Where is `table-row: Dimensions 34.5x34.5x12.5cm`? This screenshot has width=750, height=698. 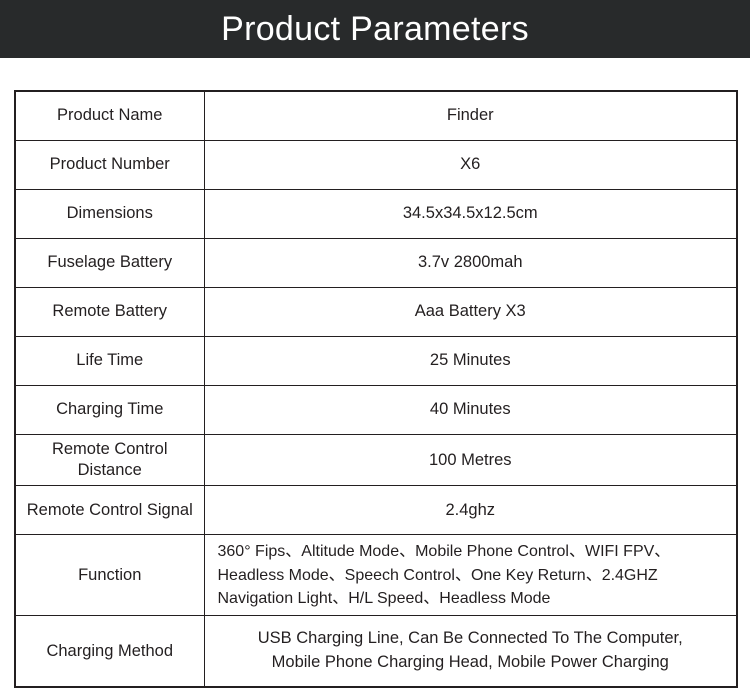 table-row: Dimensions 34.5x34.5x12.5cm is located at coordinates (376, 214).